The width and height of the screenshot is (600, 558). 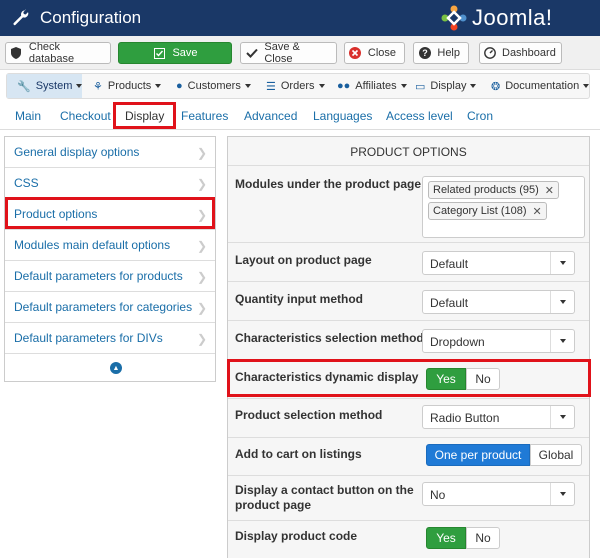 I want to click on help-icon: ?, so click(x=424, y=53).